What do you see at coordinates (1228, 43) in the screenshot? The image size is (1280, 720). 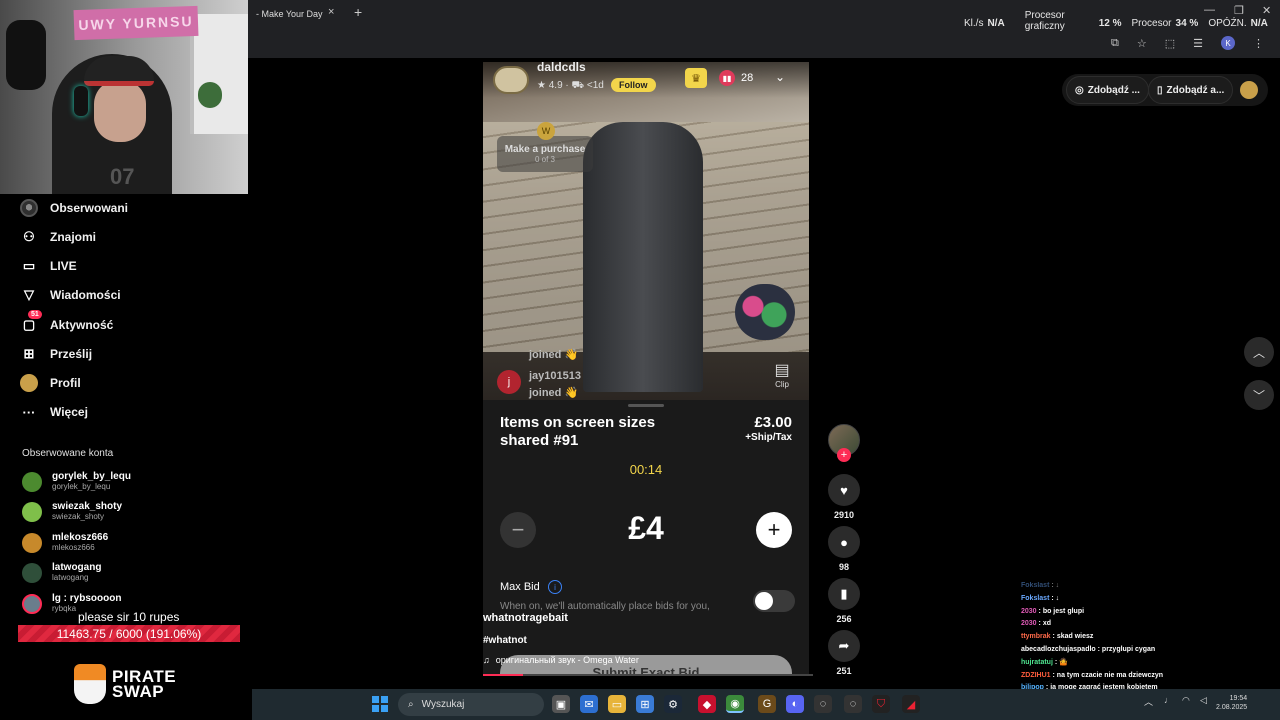 I see `profile-icon: K` at bounding box center [1228, 43].